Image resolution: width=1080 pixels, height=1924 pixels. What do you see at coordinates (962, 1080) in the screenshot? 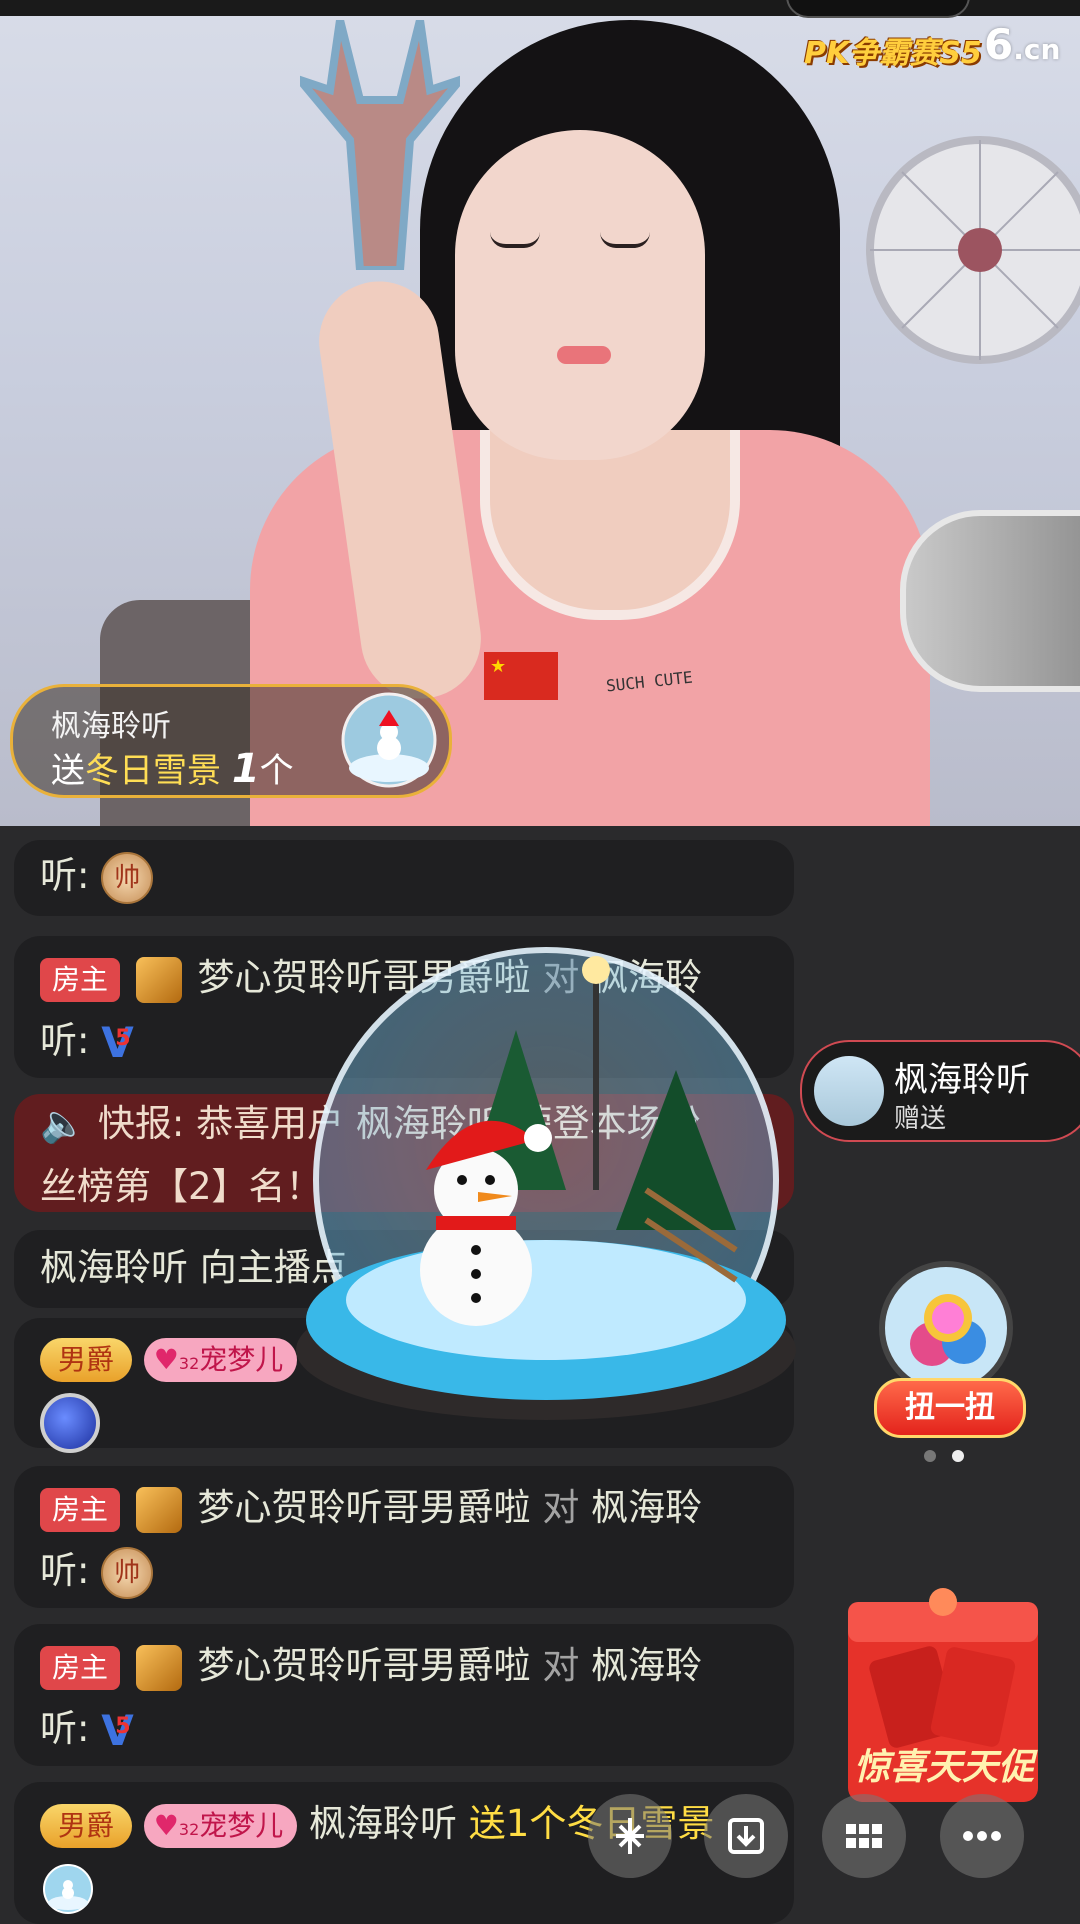
I see `giver-name: 枫海聆听` at bounding box center [962, 1080].